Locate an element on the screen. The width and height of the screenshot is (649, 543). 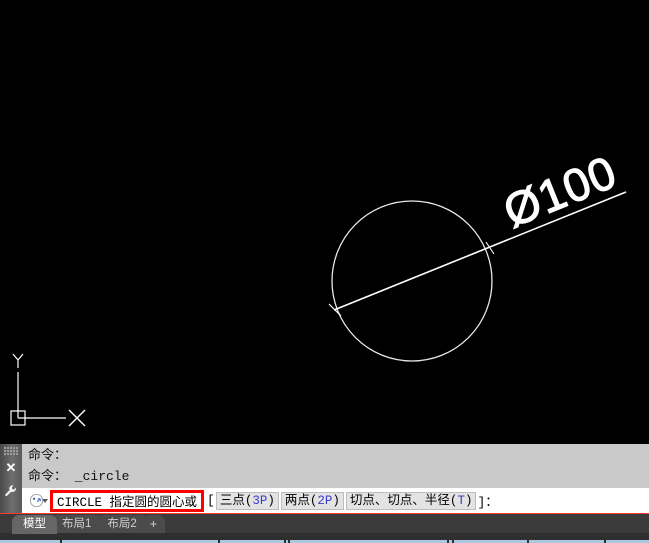
tab-layout2: 布局2 is located at coordinates (122, 524).